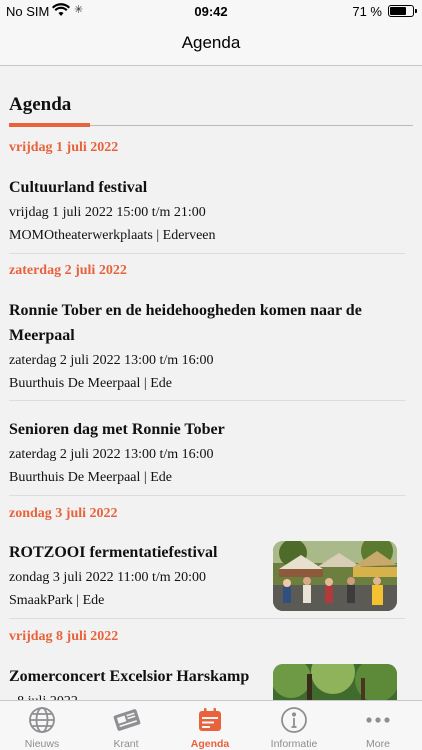  Describe the element at coordinates (294, 744) in the screenshot. I see `tab-label: Informatie` at that location.